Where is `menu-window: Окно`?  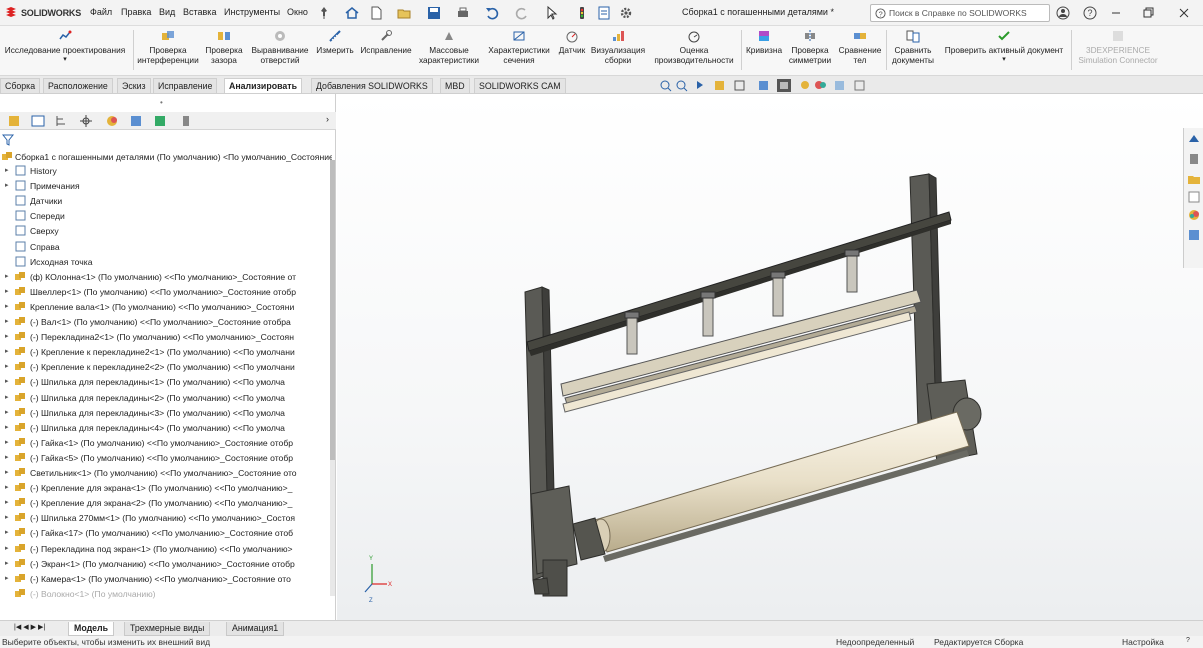
menu-window: Окно is located at coordinates (297, 12).